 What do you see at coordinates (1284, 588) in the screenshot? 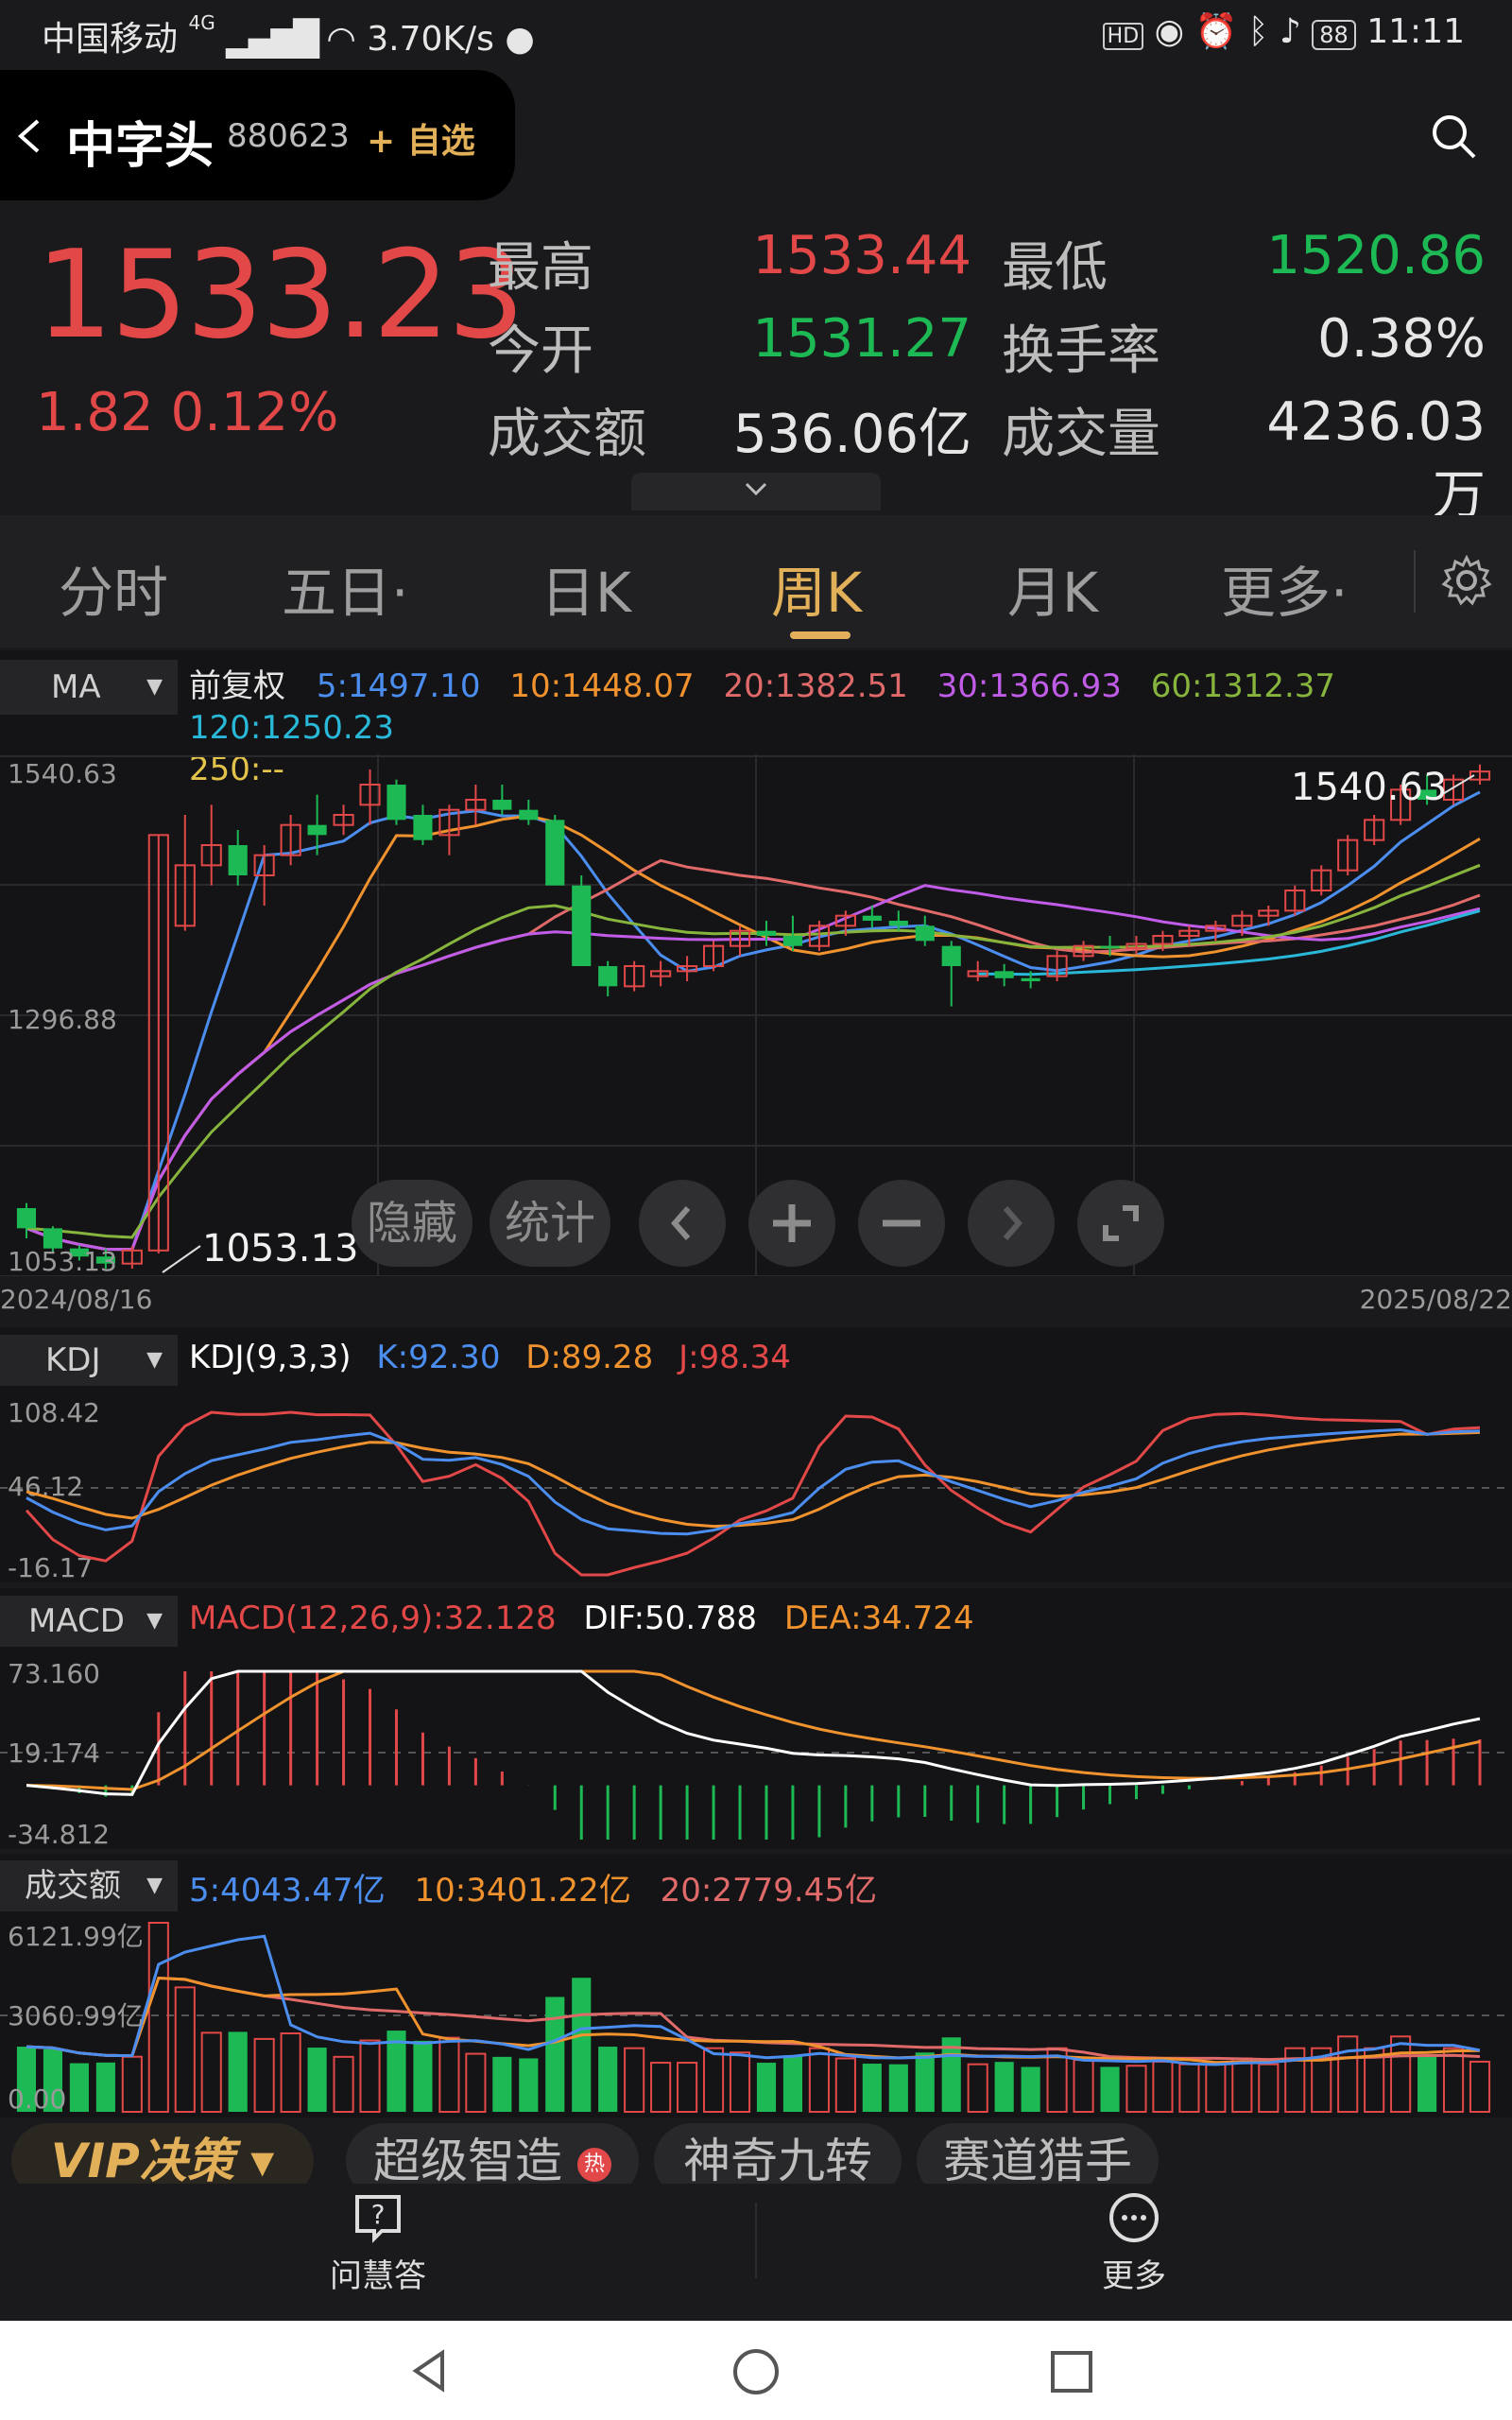
I see `tab-more: 更多·` at bounding box center [1284, 588].